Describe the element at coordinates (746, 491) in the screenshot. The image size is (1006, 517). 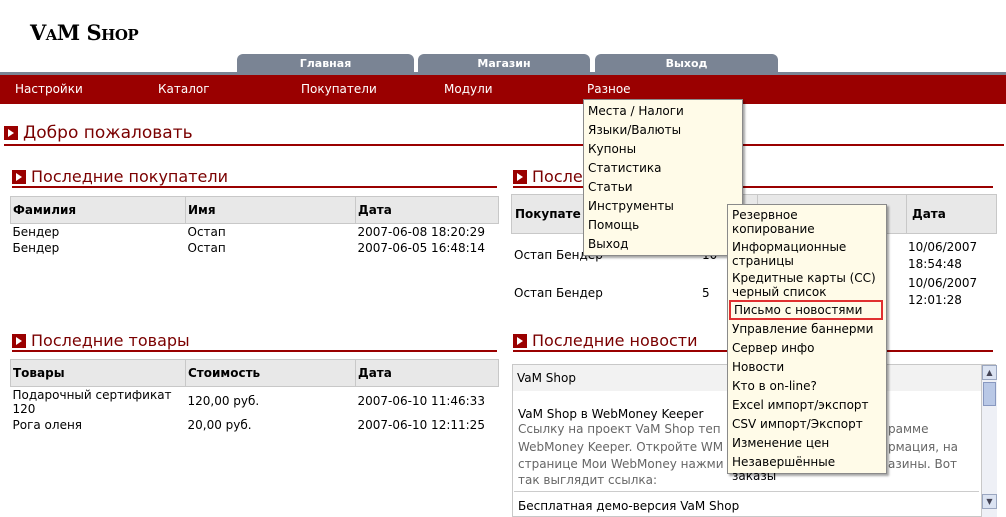
I see `news-divider` at that location.